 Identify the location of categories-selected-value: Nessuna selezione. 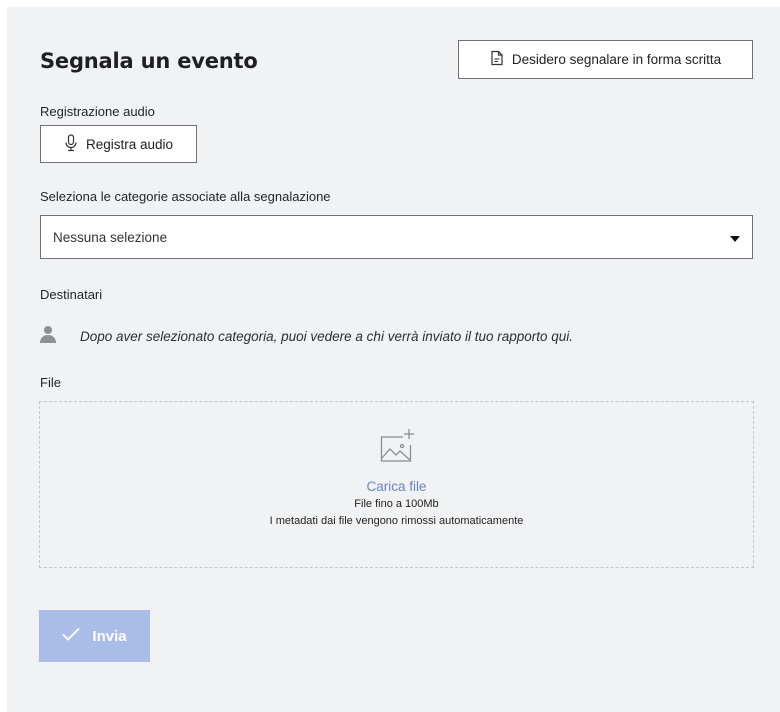
(110, 237).